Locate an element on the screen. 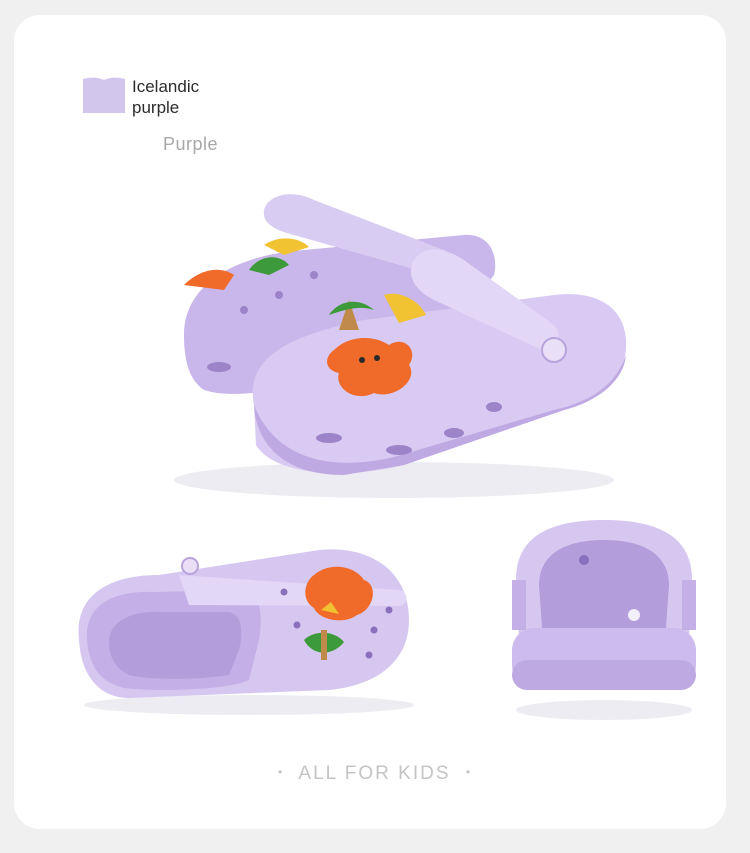 The image size is (750, 853). color-label: Purple is located at coordinates (191, 144).